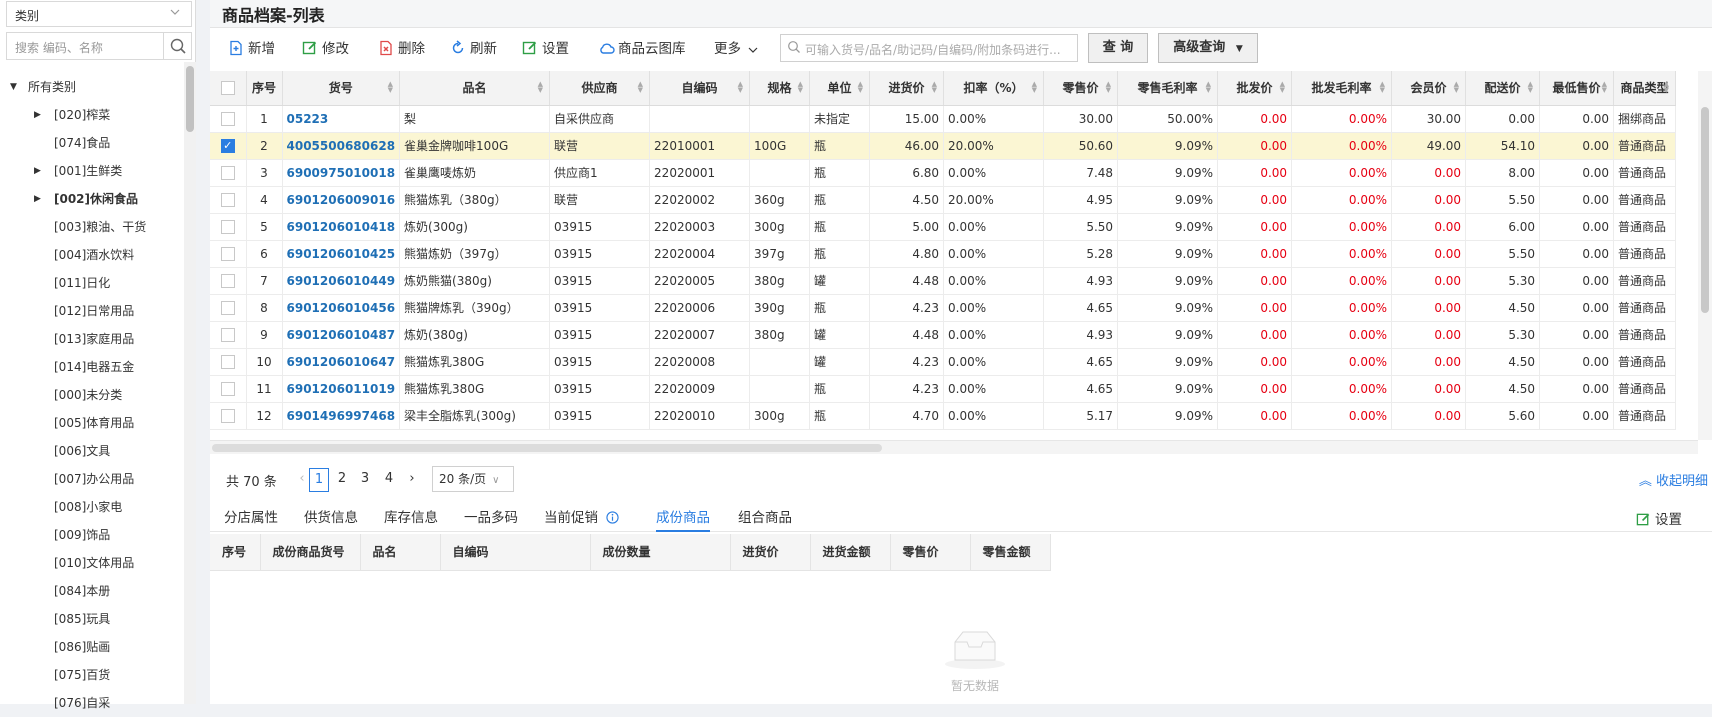 This screenshot has height=717, width=1712. I want to click on cell-code: 6901206009016, so click(341, 200).